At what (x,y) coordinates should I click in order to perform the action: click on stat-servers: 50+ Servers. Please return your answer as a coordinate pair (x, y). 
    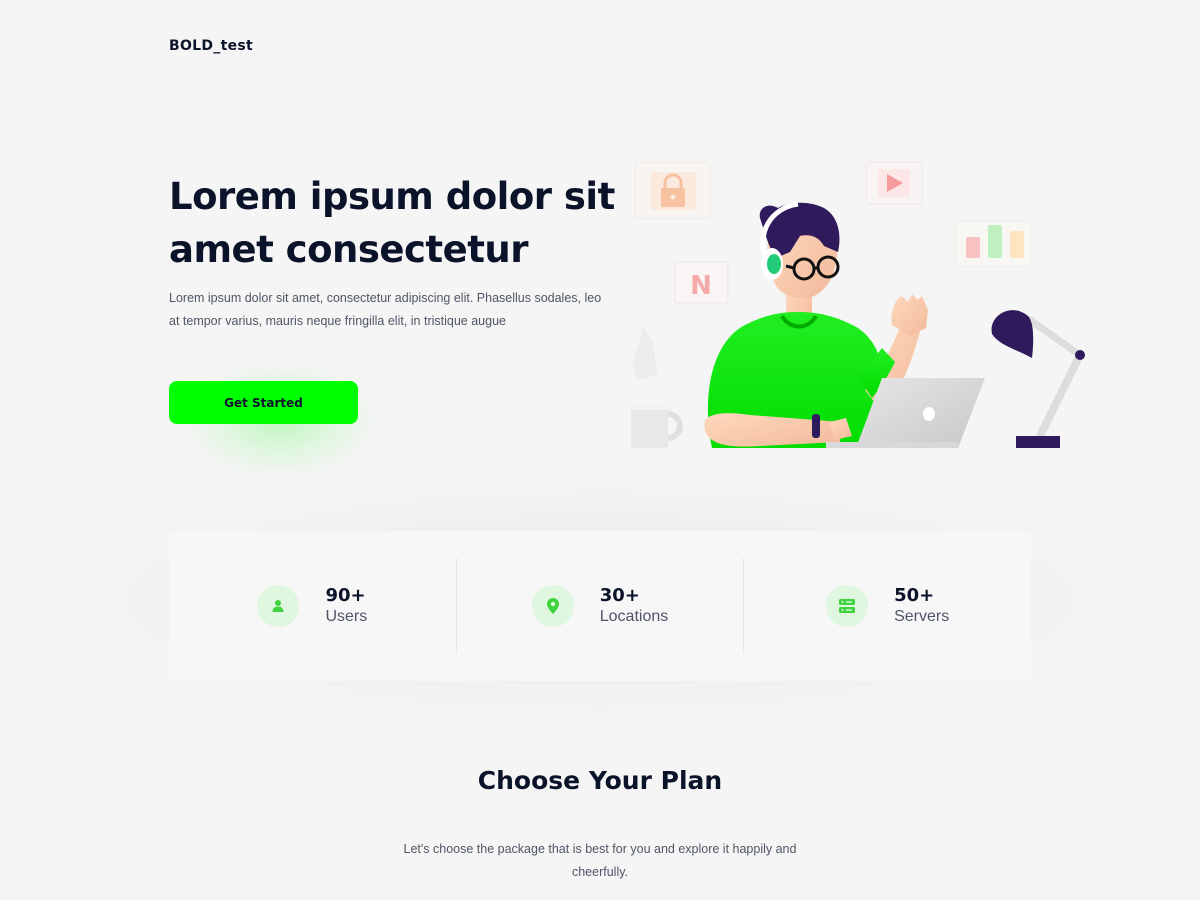
    Looking at the image, I should click on (887, 606).